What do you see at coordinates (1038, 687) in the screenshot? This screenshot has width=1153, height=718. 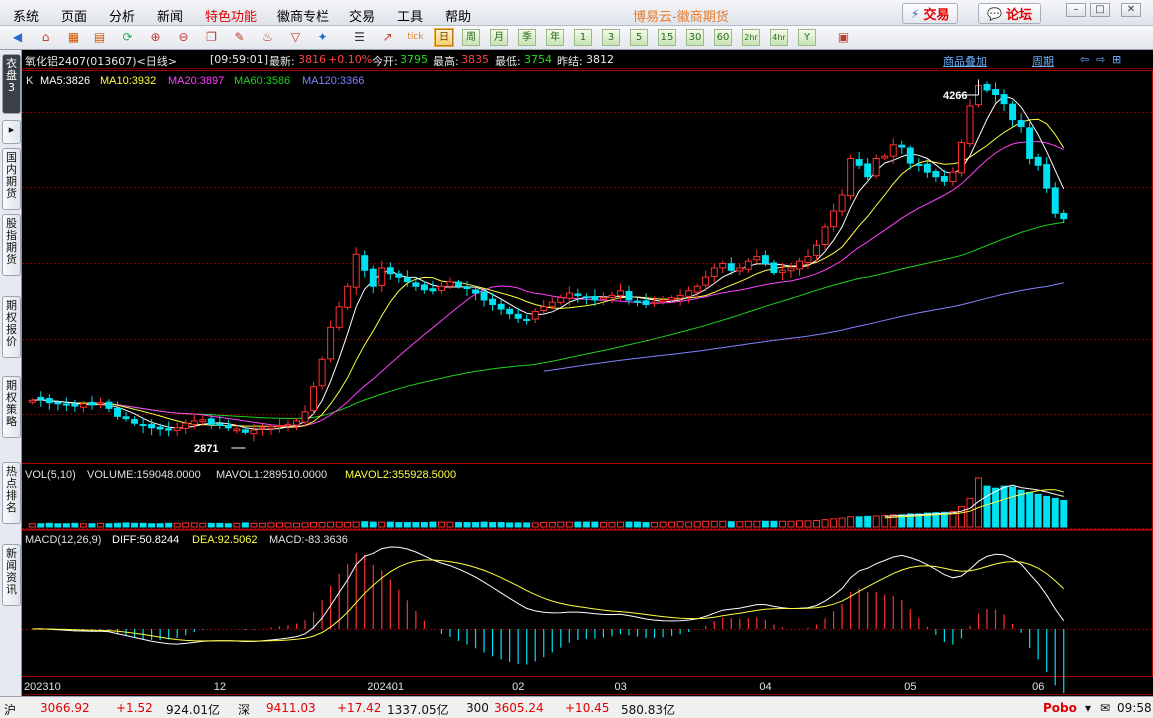 I see `x-tick-label: 06` at bounding box center [1038, 687].